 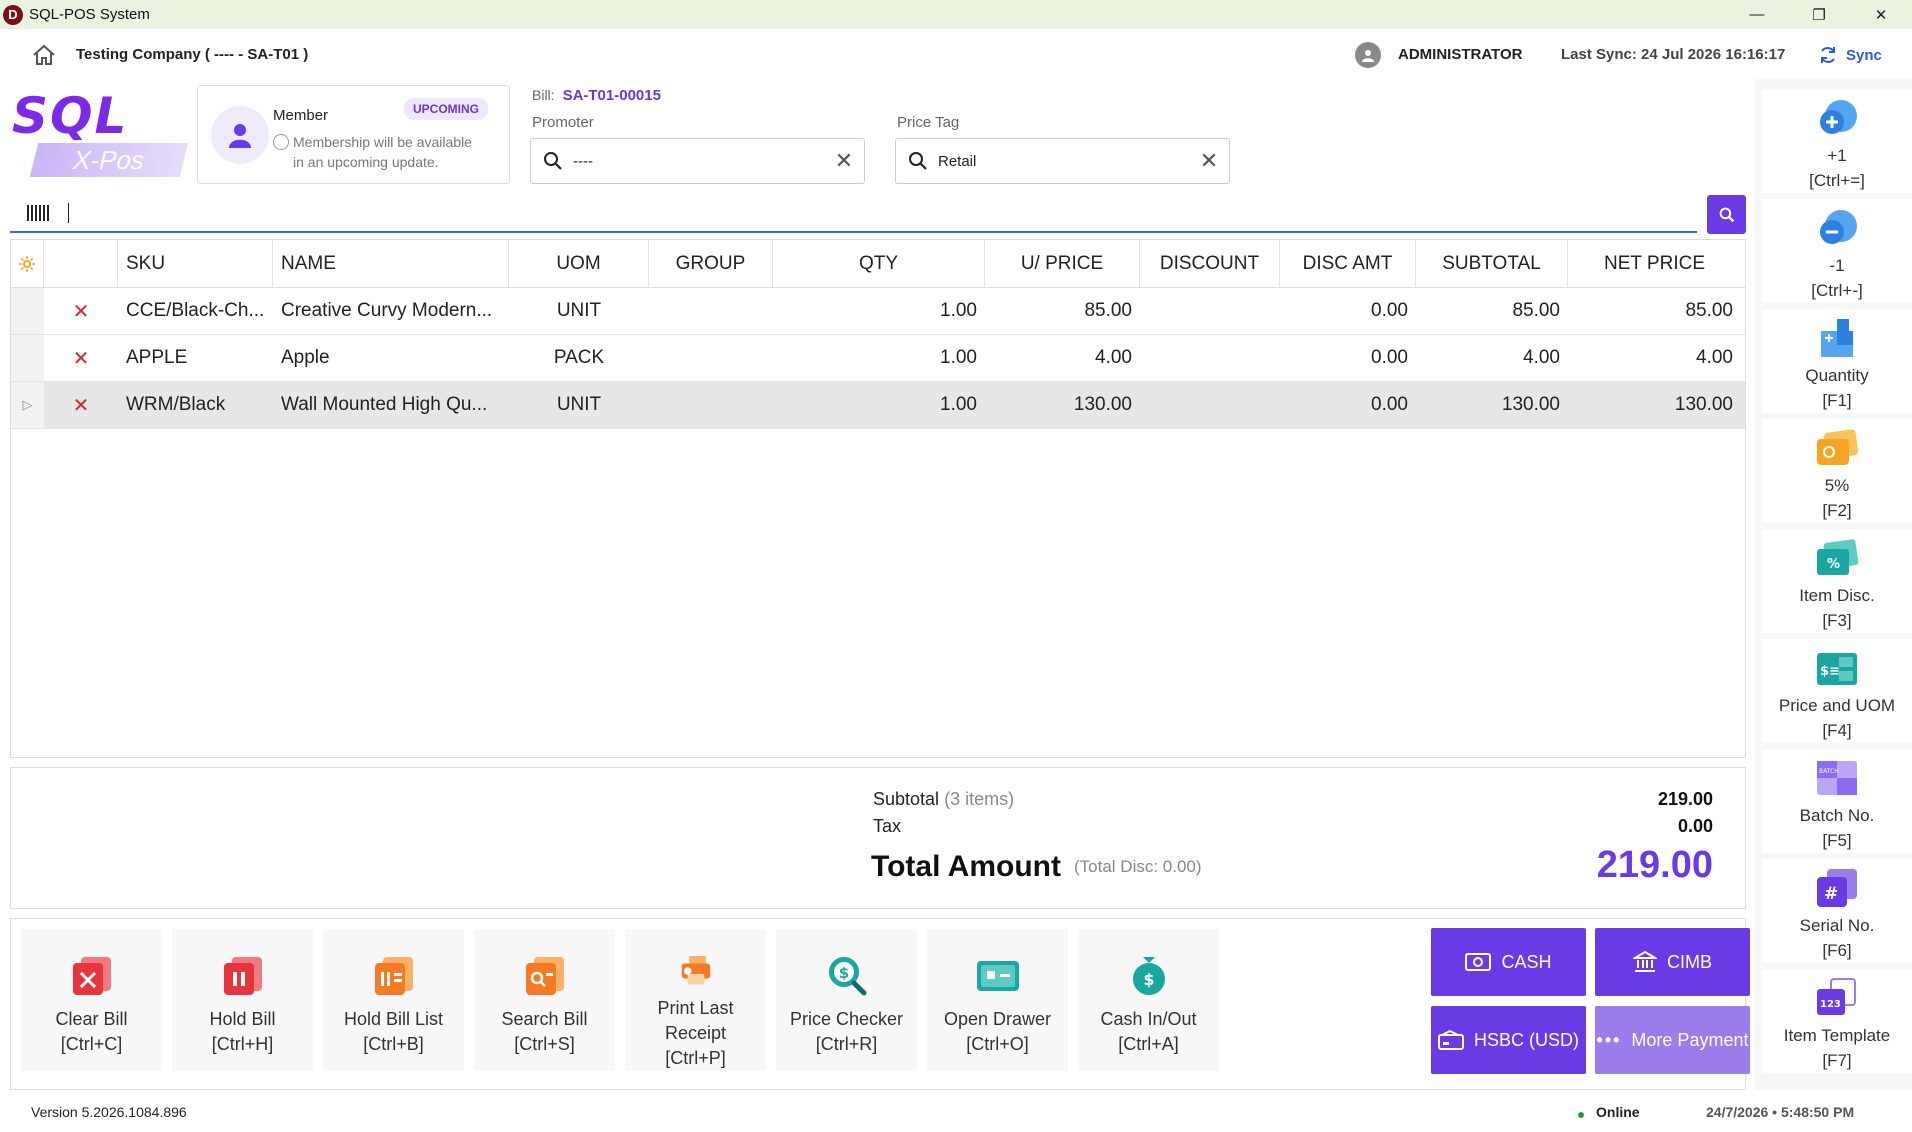 I want to click on svg-text: BATCH, so click(x=1829, y=771).